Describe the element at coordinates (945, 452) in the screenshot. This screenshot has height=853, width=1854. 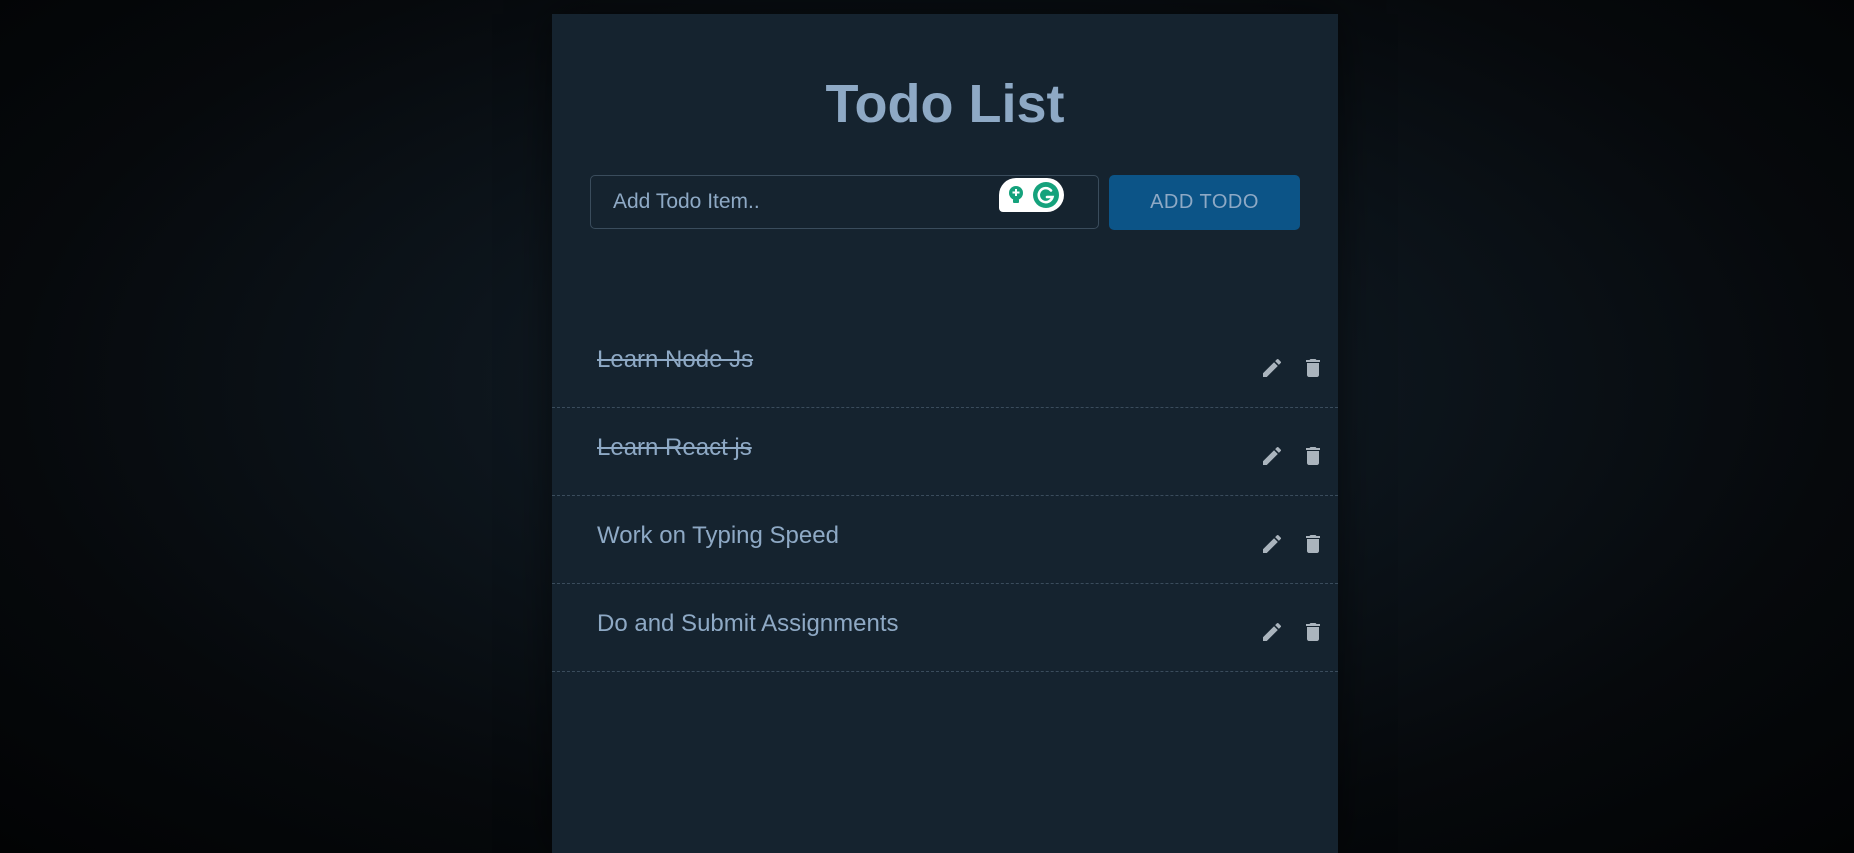
I see `todo-item: Learn React js` at that location.